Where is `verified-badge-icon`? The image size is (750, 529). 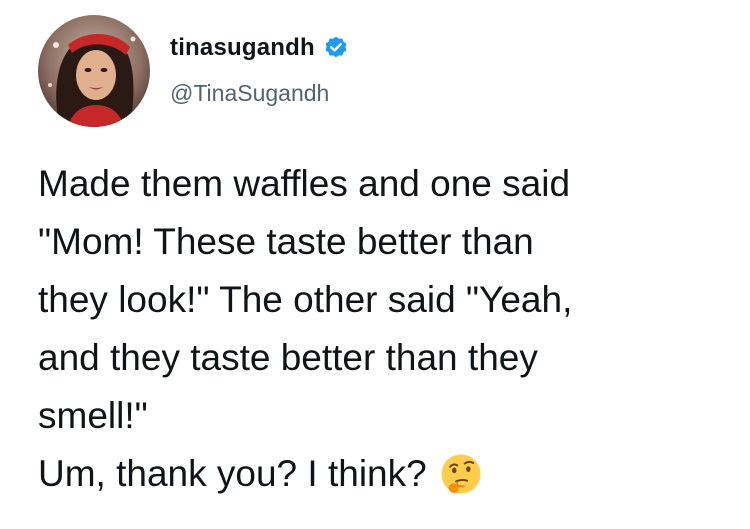
verified-badge-icon is located at coordinates (336, 48).